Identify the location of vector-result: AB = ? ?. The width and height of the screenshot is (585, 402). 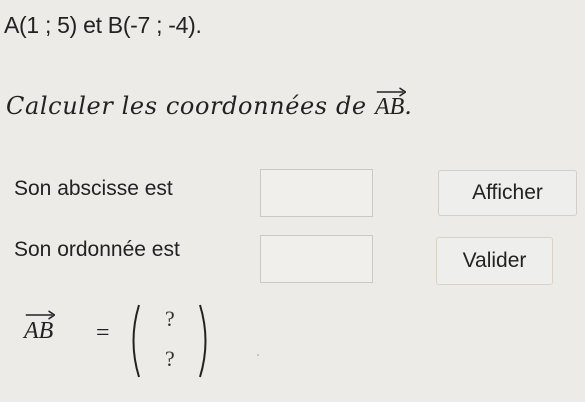
(150, 340).